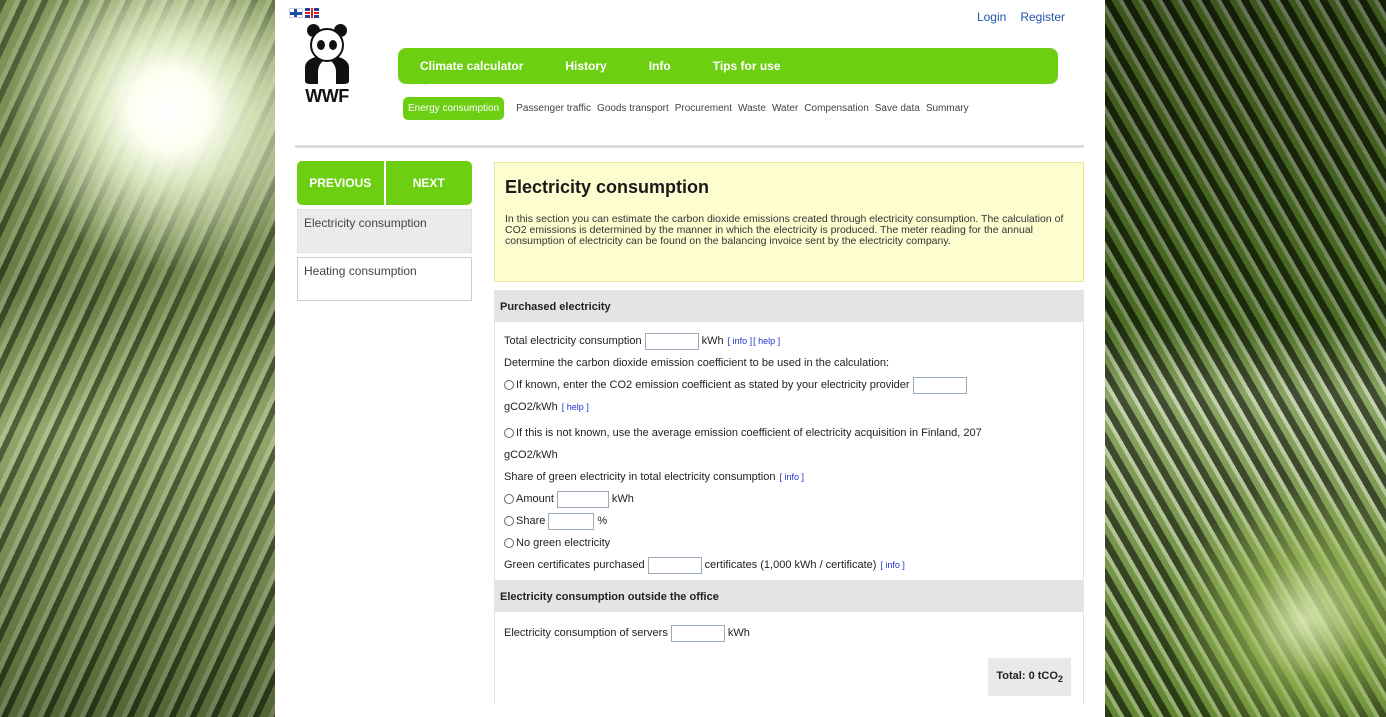 Image resolution: width=1386 pixels, height=717 pixels. What do you see at coordinates (689, 146) in the screenshot?
I see `header-divider` at bounding box center [689, 146].